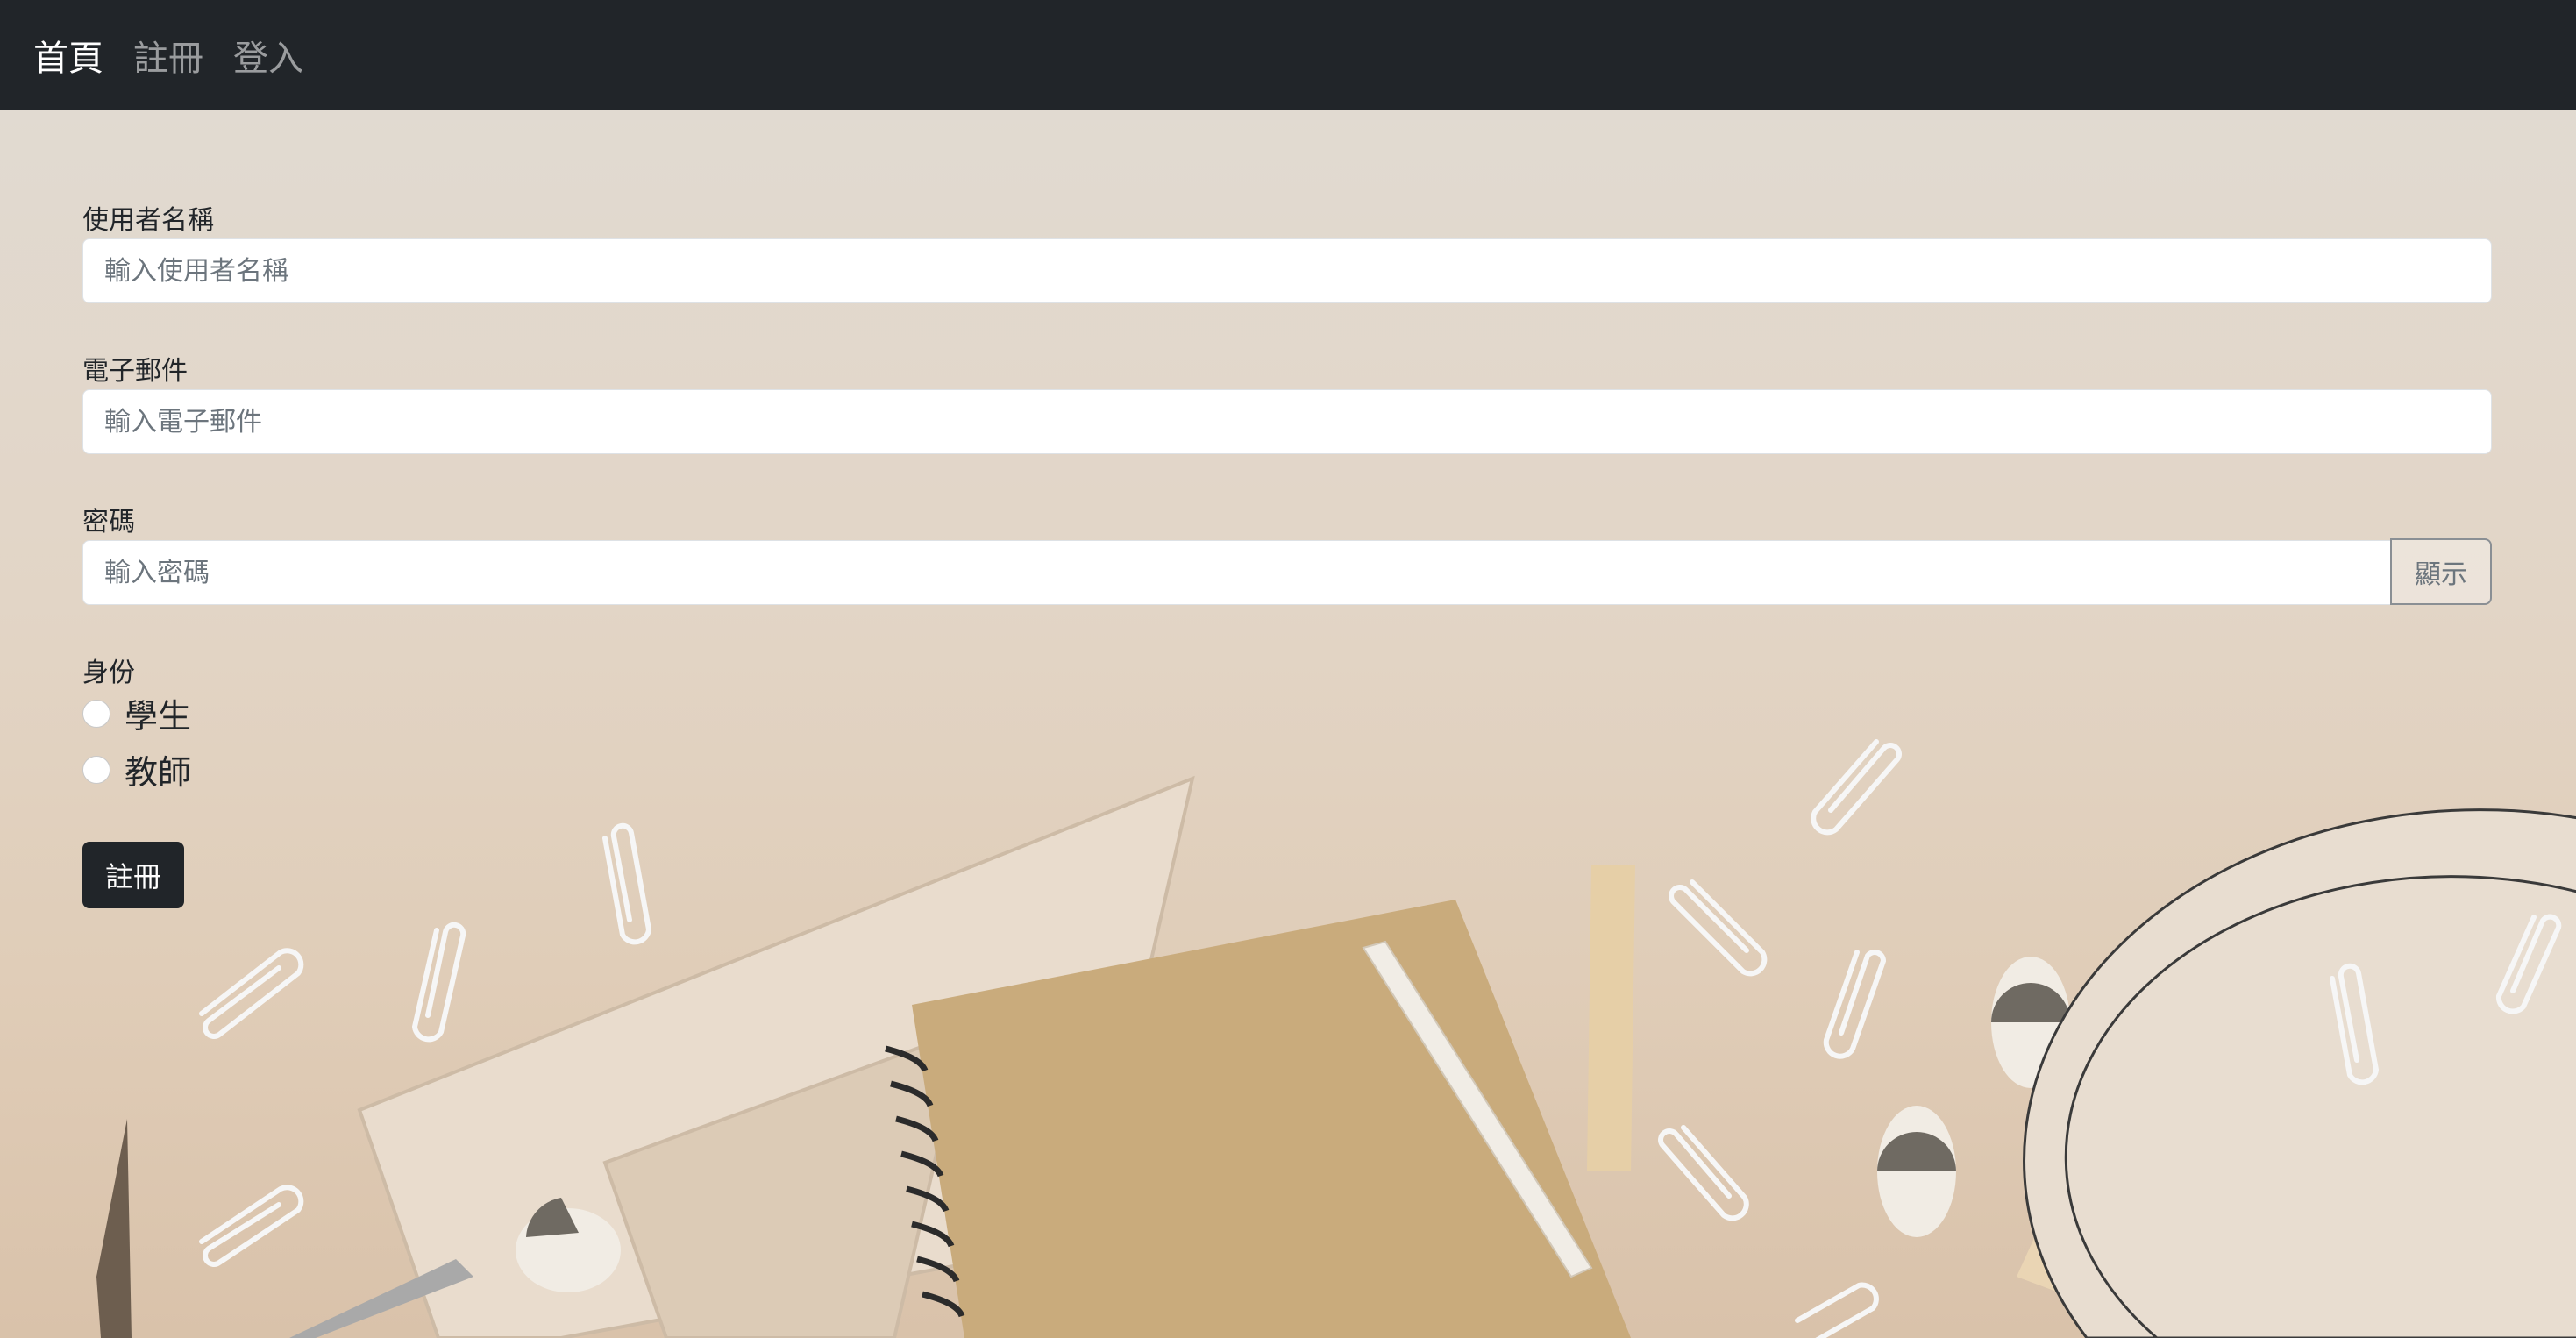 This screenshot has height=1338, width=2576. Describe the element at coordinates (268, 55) in the screenshot. I see `nav-login-link: 登入` at that location.